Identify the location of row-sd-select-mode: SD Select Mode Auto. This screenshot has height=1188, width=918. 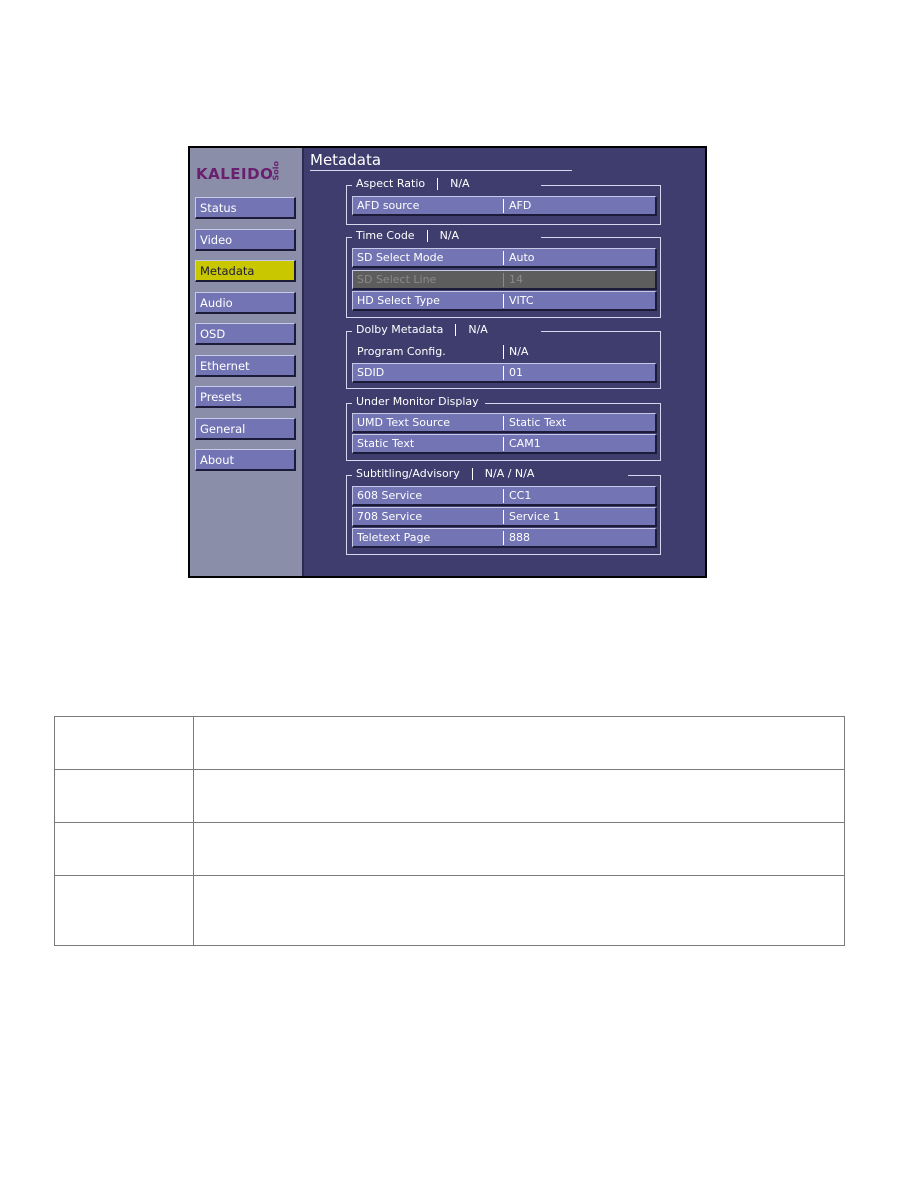
(504, 258).